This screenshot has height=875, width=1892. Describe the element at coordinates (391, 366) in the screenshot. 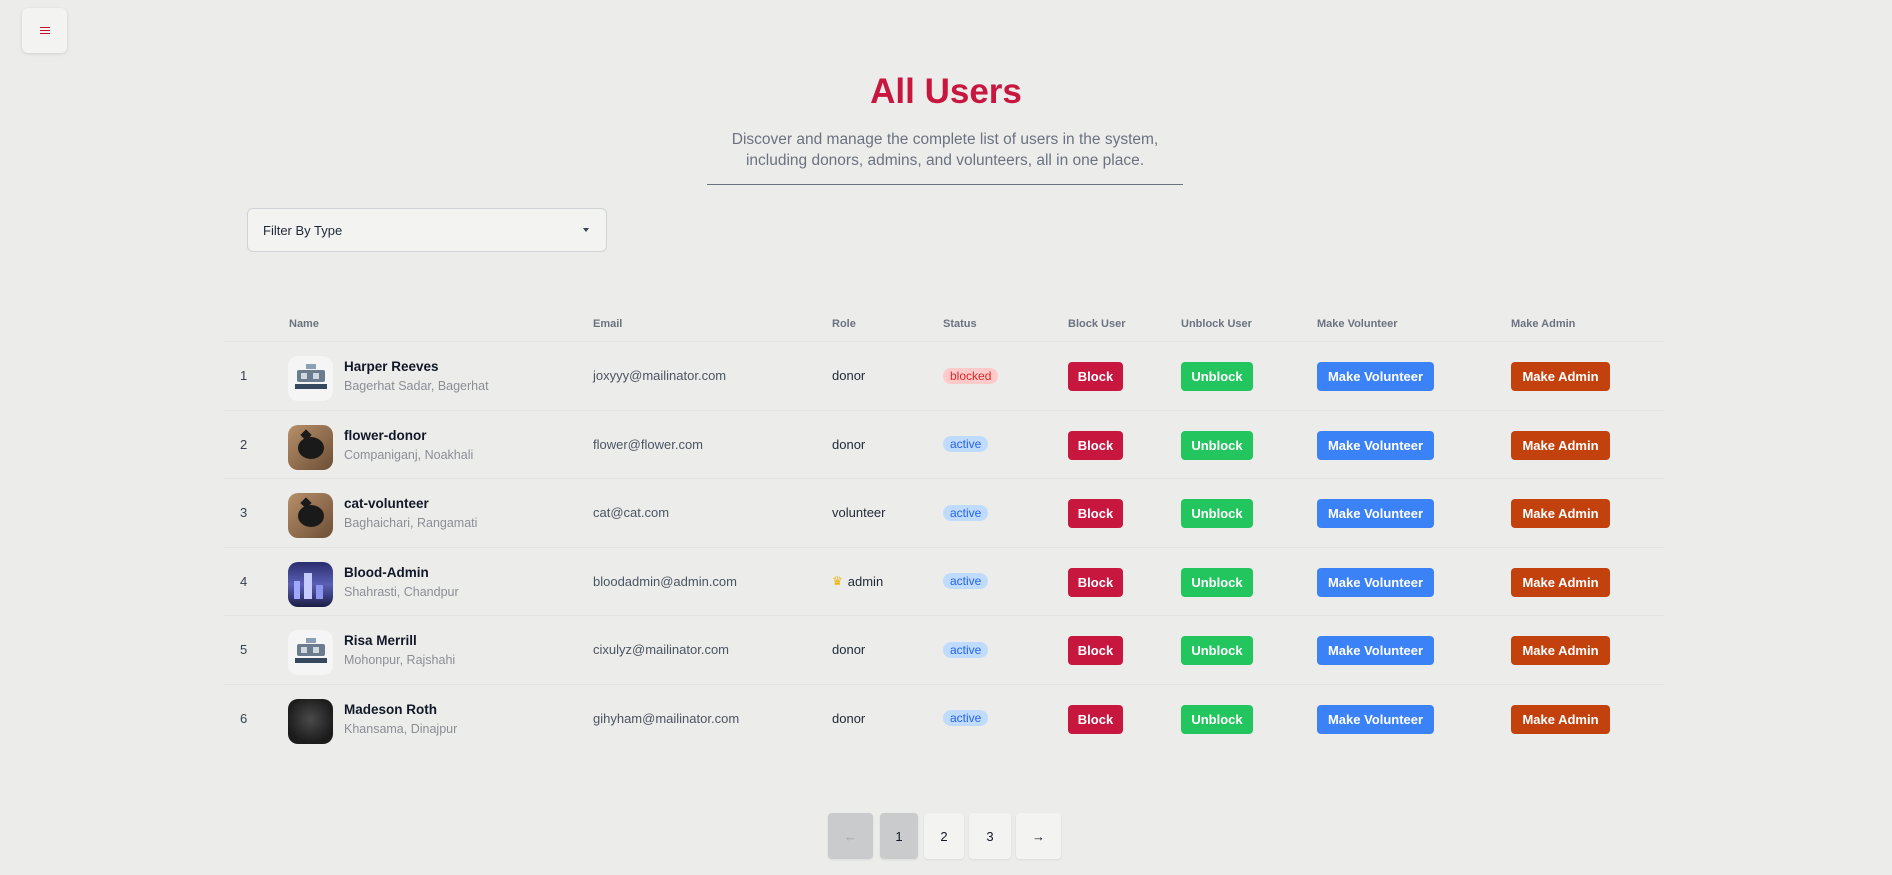

I see `user-name: Harper Reeves` at that location.